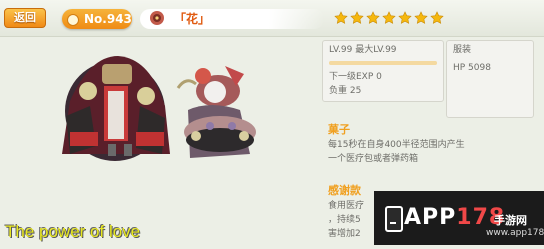  What do you see at coordinates (232, 19) in the screenshot?
I see `name-plate` at bounding box center [232, 19].